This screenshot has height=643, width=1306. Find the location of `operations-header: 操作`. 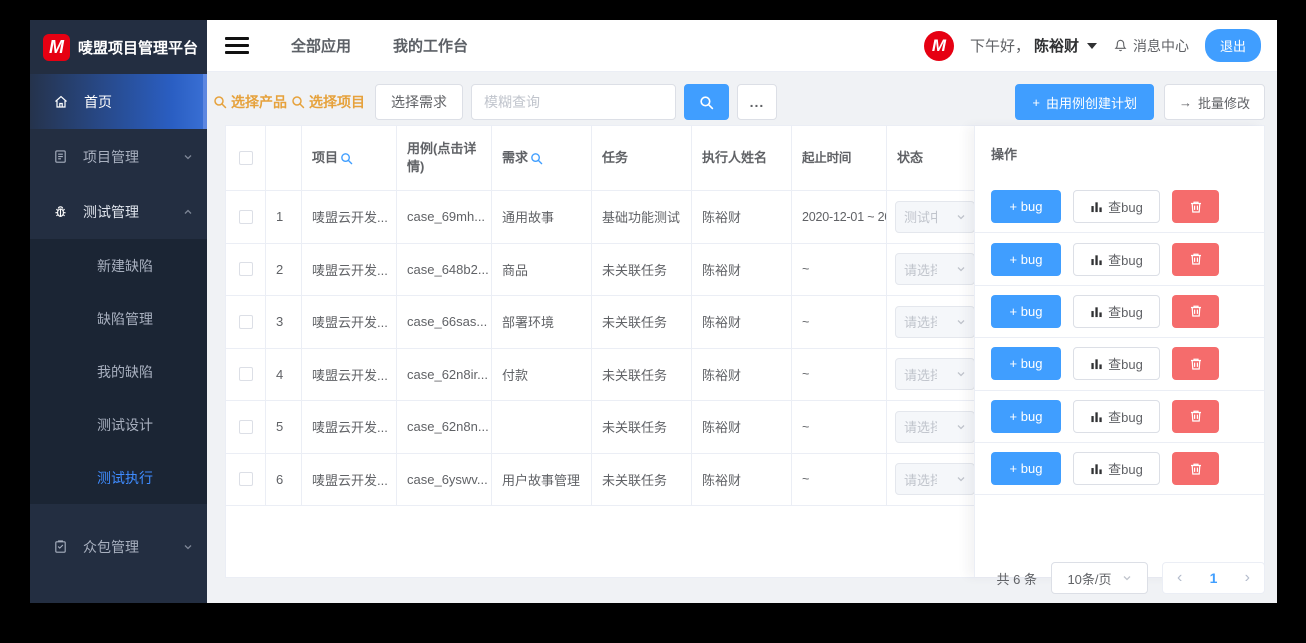

operations-header: 操作 is located at coordinates (1004, 154).